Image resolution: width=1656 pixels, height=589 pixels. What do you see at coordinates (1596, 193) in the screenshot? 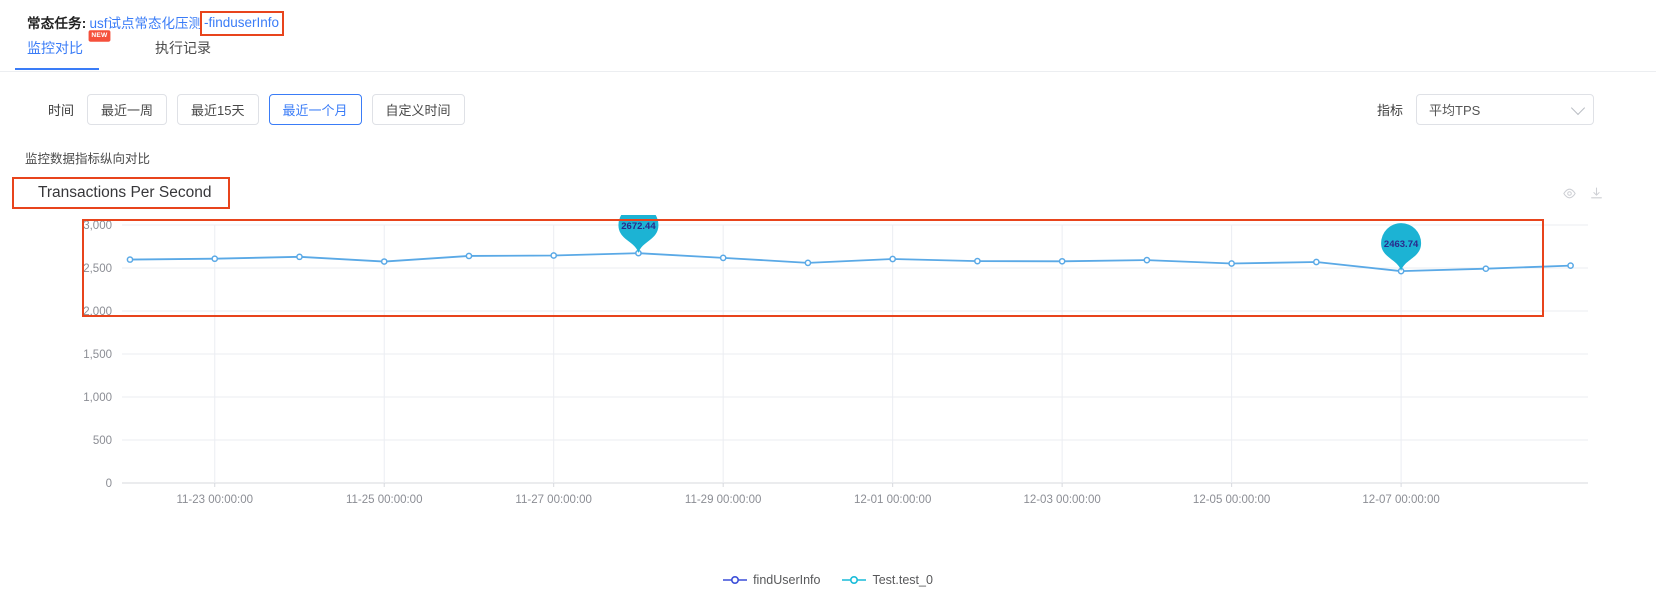
I see `download-icon` at bounding box center [1596, 193].